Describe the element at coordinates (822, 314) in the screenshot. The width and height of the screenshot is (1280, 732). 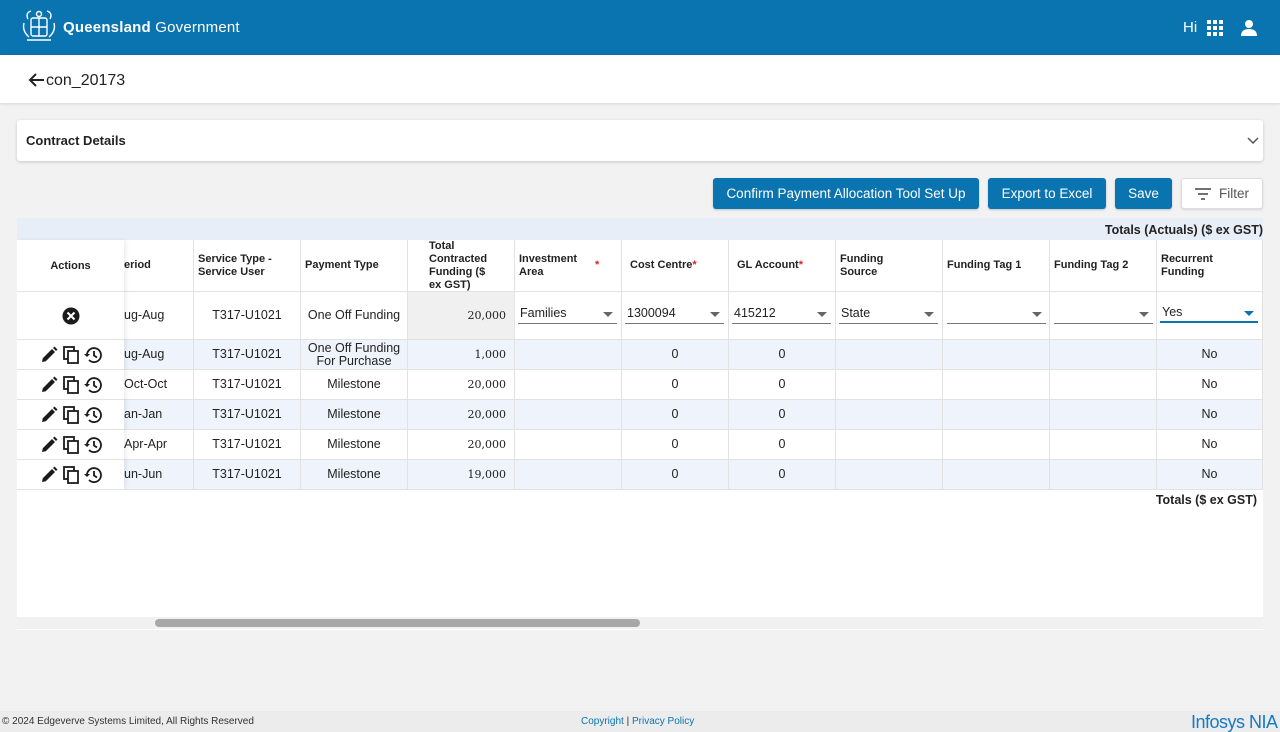
I see `dropdown-arrow-icon` at that location.